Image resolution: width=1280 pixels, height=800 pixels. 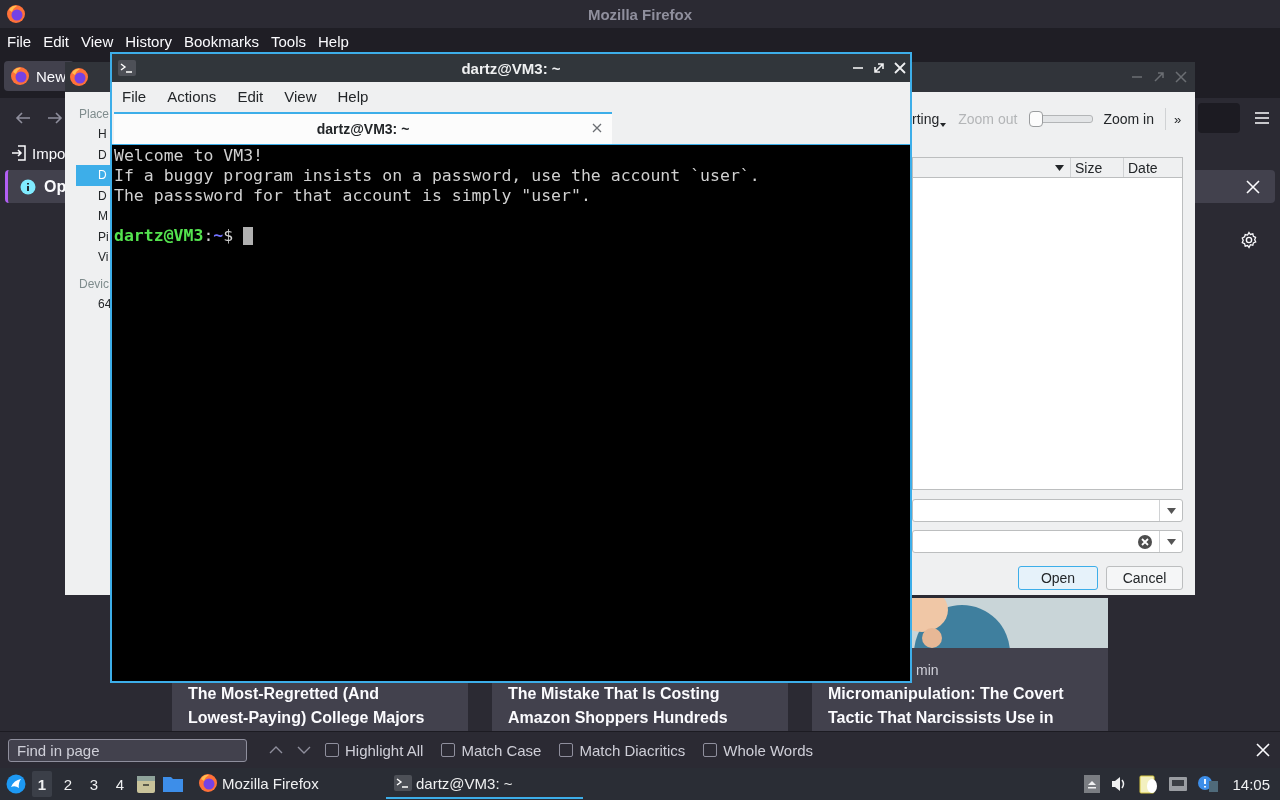 What do you see at coordinates (94, 114) in the screenshot?
I see `section-heading: Place` at bounding box center [94, 114].